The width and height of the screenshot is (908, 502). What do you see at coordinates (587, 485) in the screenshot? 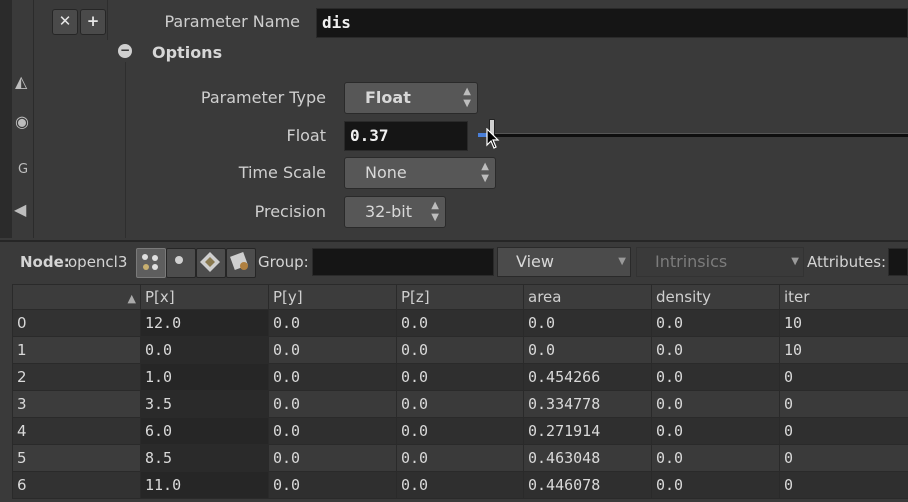
I see `cell-area: 0.446078` at bounding box center [587, 485].